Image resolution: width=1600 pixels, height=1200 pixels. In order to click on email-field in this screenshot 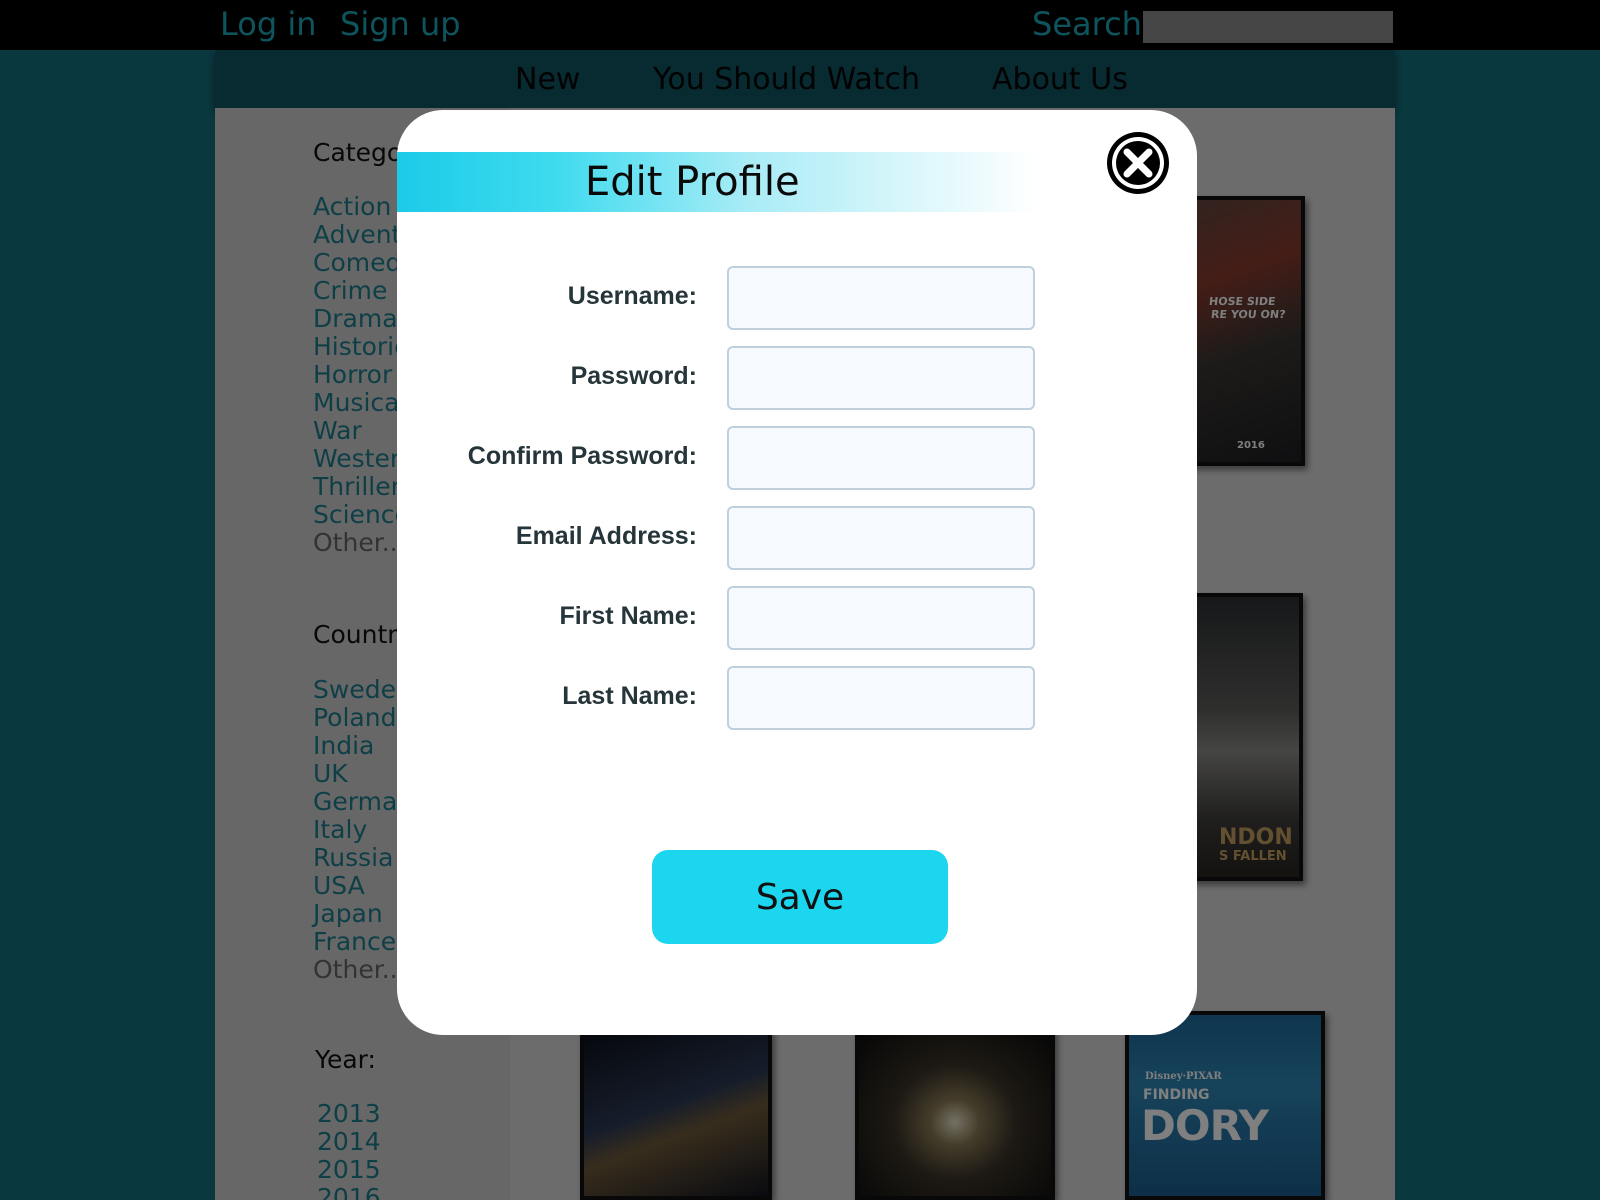, I will do `click(881, 538)`.